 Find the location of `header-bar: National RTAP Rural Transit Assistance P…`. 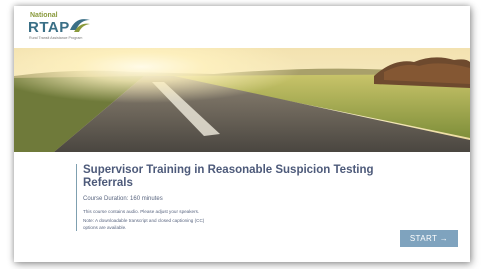

header-bar: National RTAP Rural Transit Assistance P… is located at coordinates (242, 27).